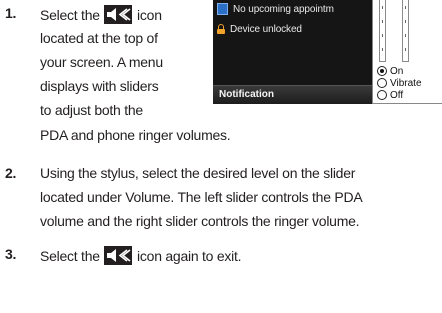 Image resolution: width=442 pixels, height=313 pixels. I want to click on notification-label: Notification, so click(246, 94).